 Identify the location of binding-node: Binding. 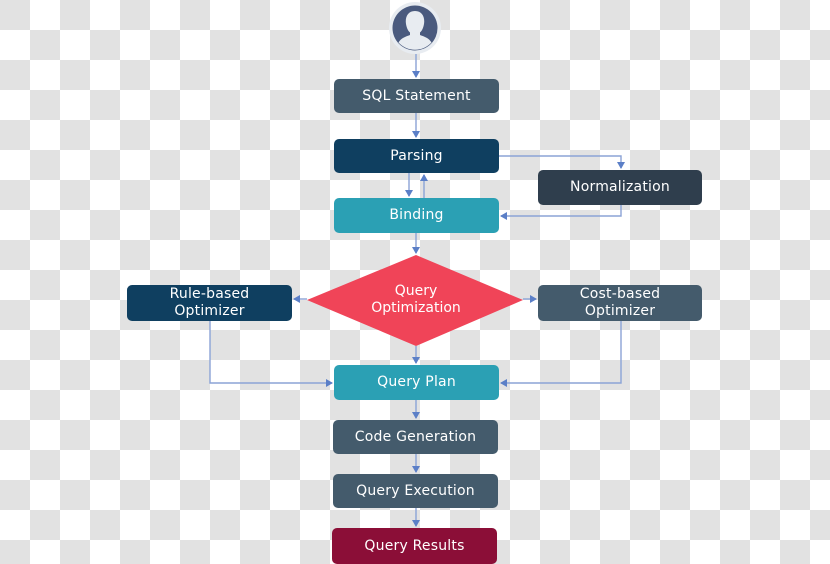
(416, 215).